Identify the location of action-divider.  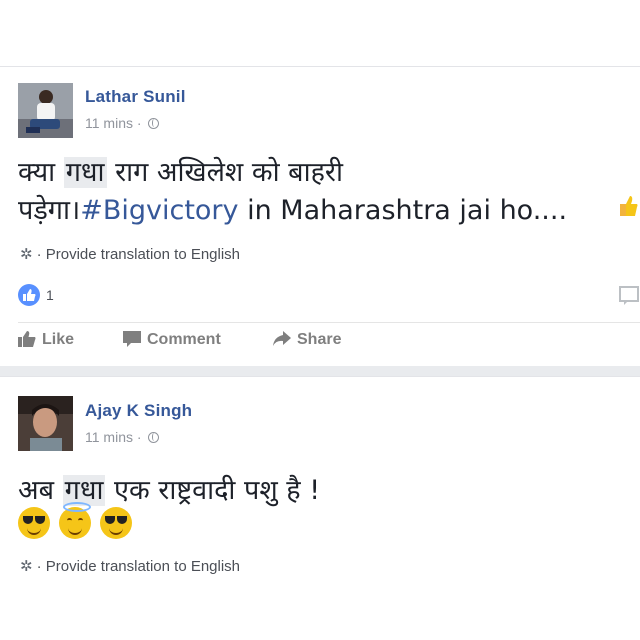
(329, 322).